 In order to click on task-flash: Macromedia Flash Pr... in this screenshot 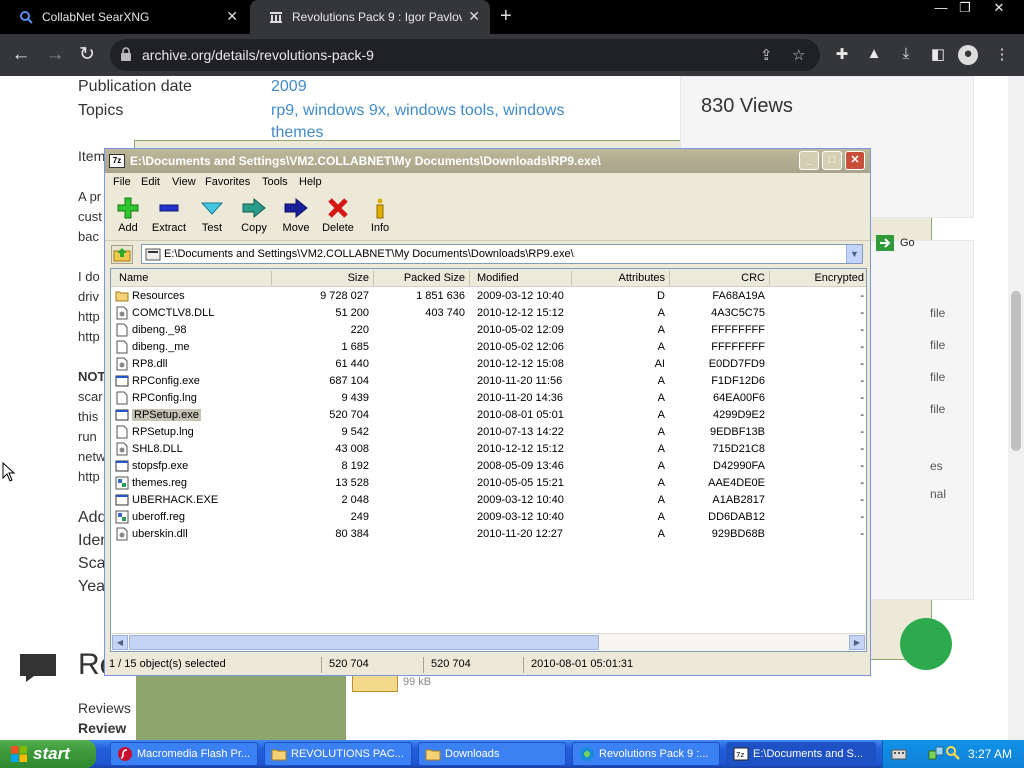, I will do `click(184, 754)`.